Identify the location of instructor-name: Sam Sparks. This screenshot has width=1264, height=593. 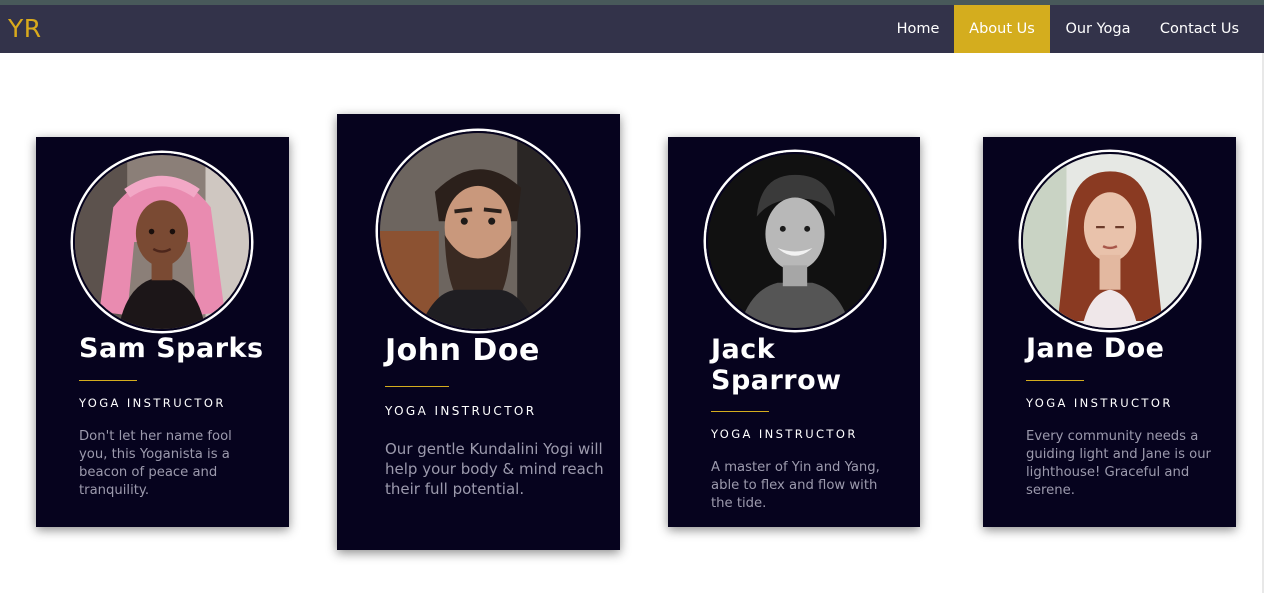
(171, 348).